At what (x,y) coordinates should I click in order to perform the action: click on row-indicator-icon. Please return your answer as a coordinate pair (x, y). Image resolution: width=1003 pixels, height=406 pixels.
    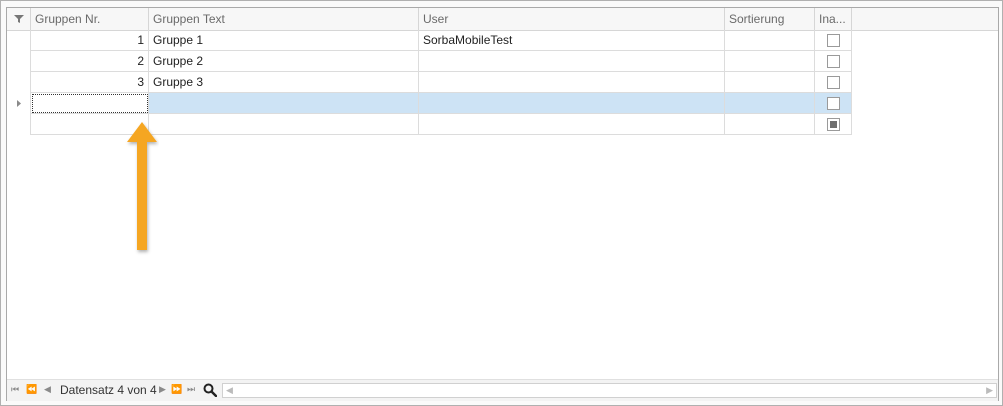
    Looking at the image, I should click on (19, 103).